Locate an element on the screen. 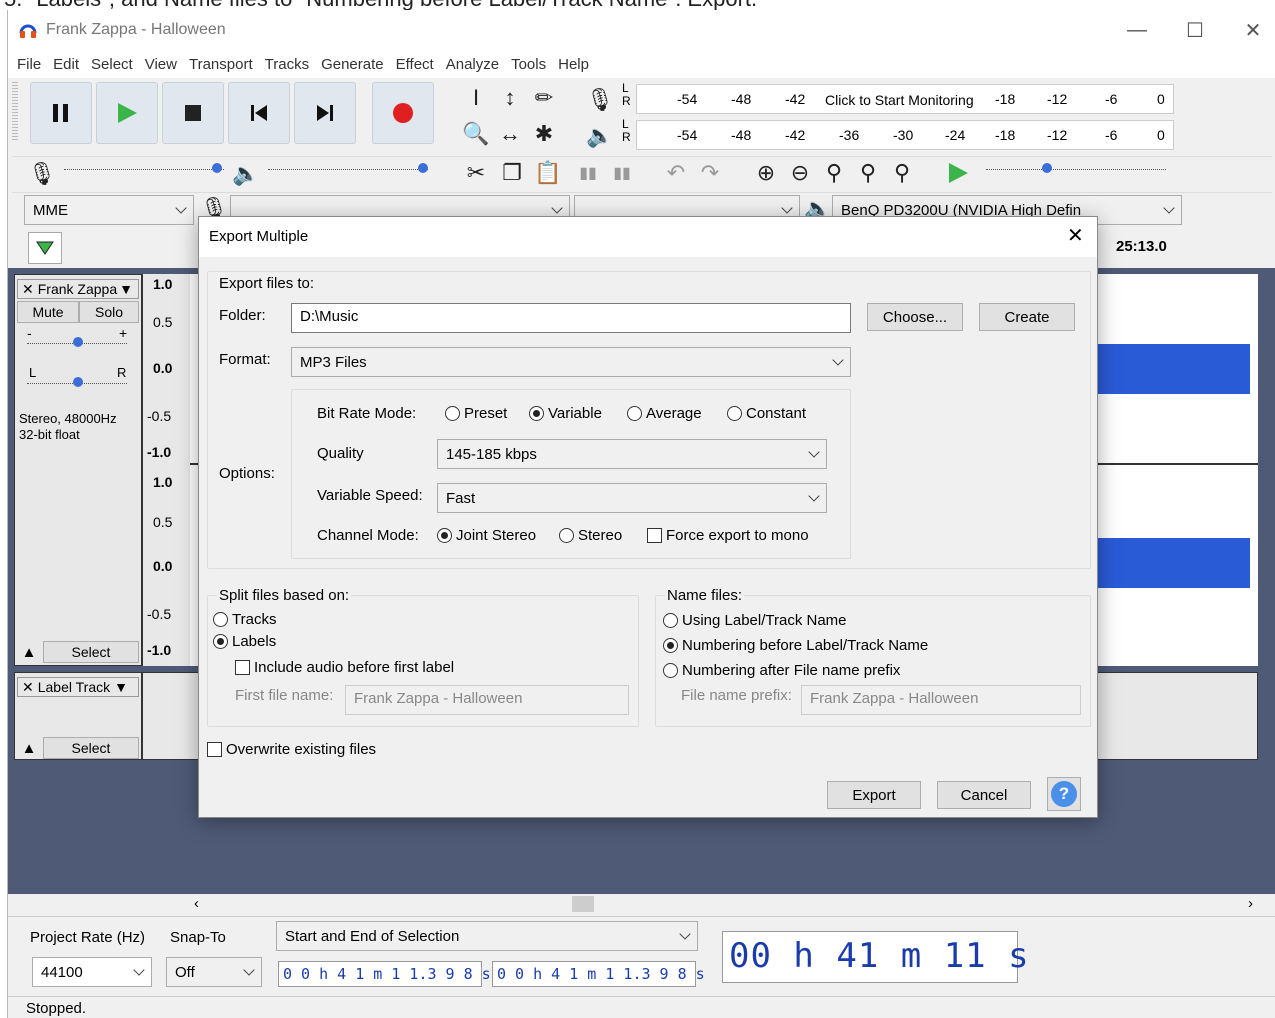 This screenshot has width=1275, height=1018. label-track-close-icon: ✕ is located at coordinates (28, 687).